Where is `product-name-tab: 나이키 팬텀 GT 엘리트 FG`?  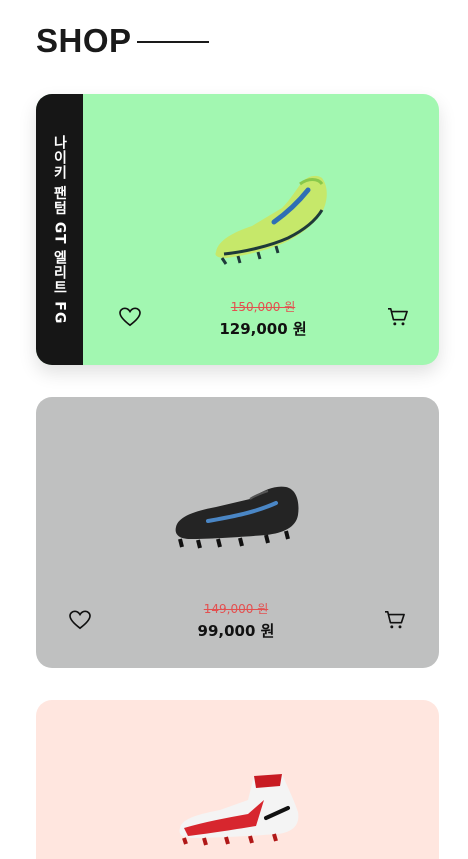
product-name-tab: 나이키 팬텀 GT 엘리트 FG is located at coordinates (59, 229).